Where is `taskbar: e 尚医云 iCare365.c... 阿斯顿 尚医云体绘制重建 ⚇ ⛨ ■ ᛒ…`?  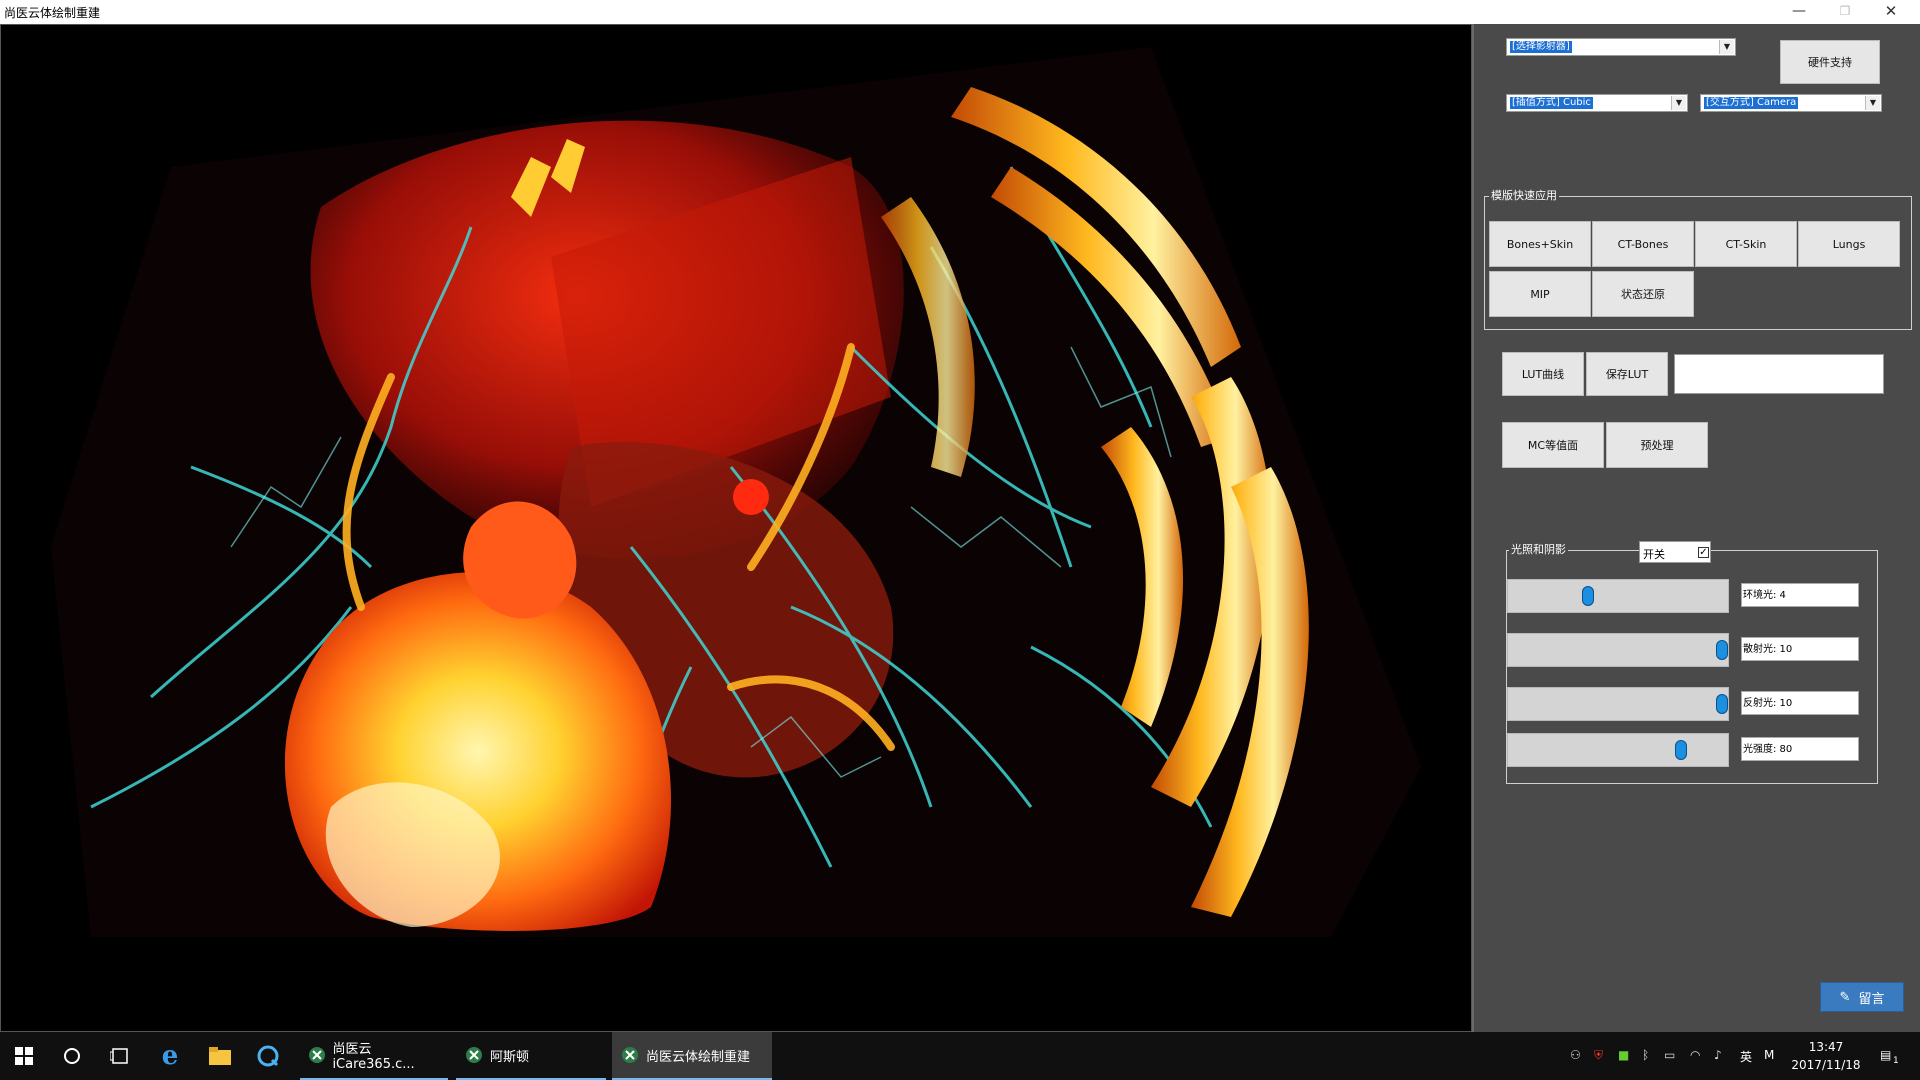 taskbar: e 尚医云 iCare365.c... 阿斯顿 尚医云体绘制重建 ⚇ ⛨ ■ ᛒ… is located at coordinates (960, 1056).